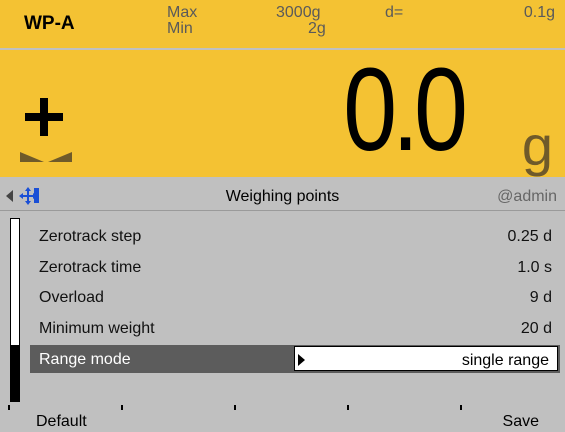 This screenshot has height=432, width=565. What do you see at coordinates (180, 28) in the screenshot?
I see `min-label: Min` at bounding box center [180, 28].